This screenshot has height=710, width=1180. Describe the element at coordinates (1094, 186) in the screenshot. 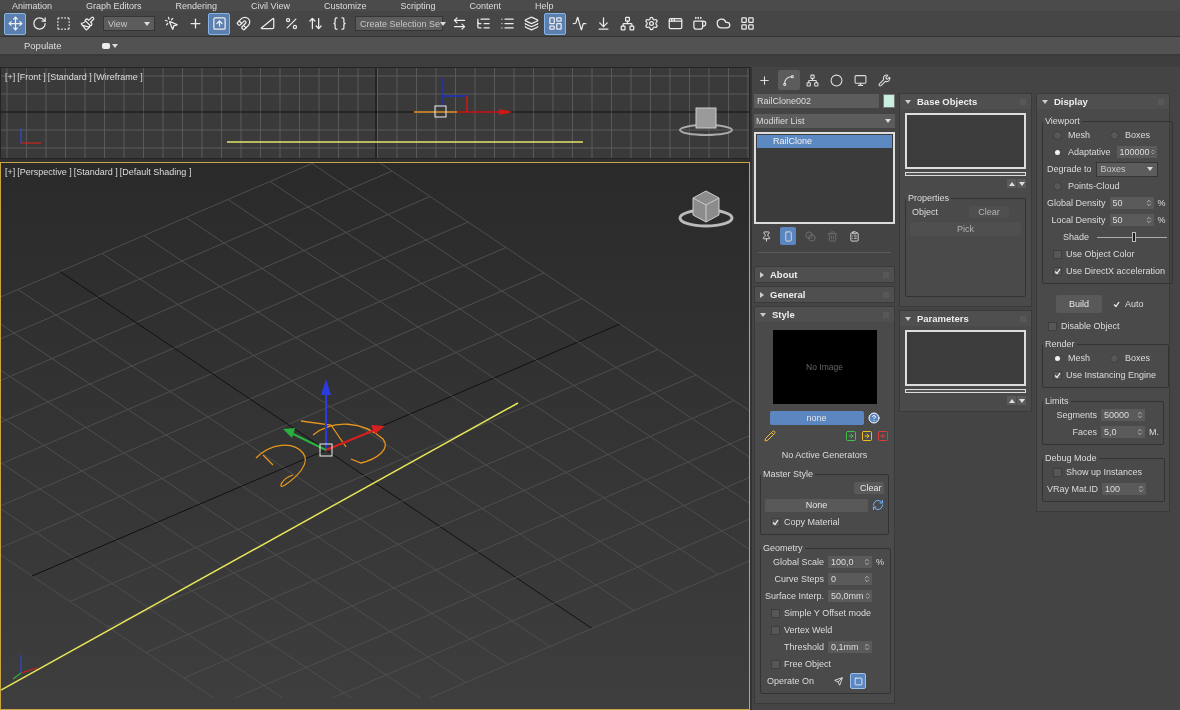

I see `radio-label: Points-Cloud` at that location.